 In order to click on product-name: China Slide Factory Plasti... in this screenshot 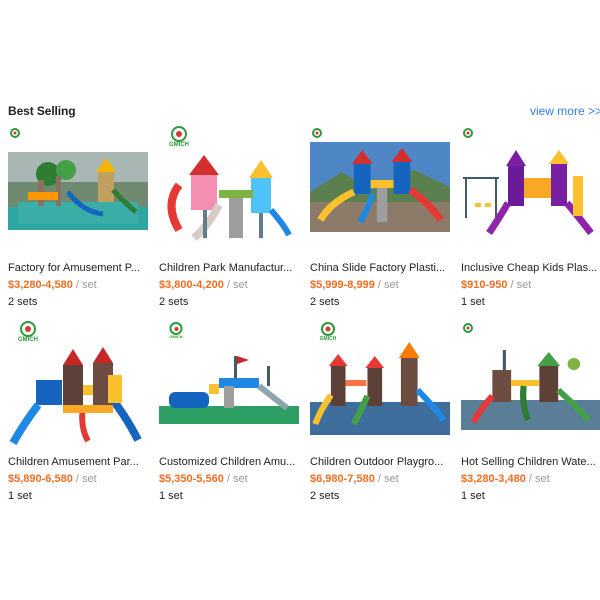, I will do `click(379, 268)`.